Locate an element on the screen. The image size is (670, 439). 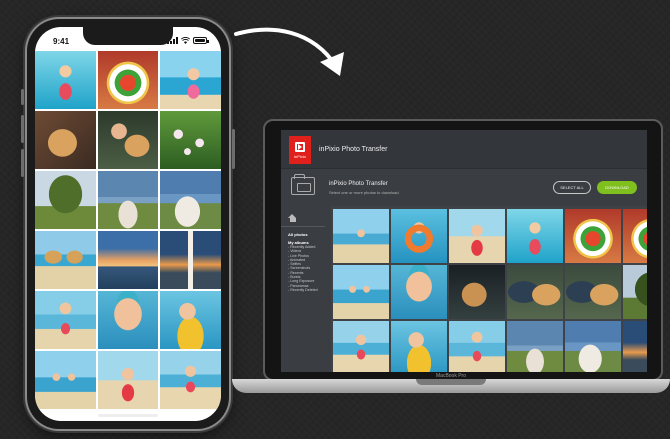
volume-up-button is located at coordinates (22, 129).